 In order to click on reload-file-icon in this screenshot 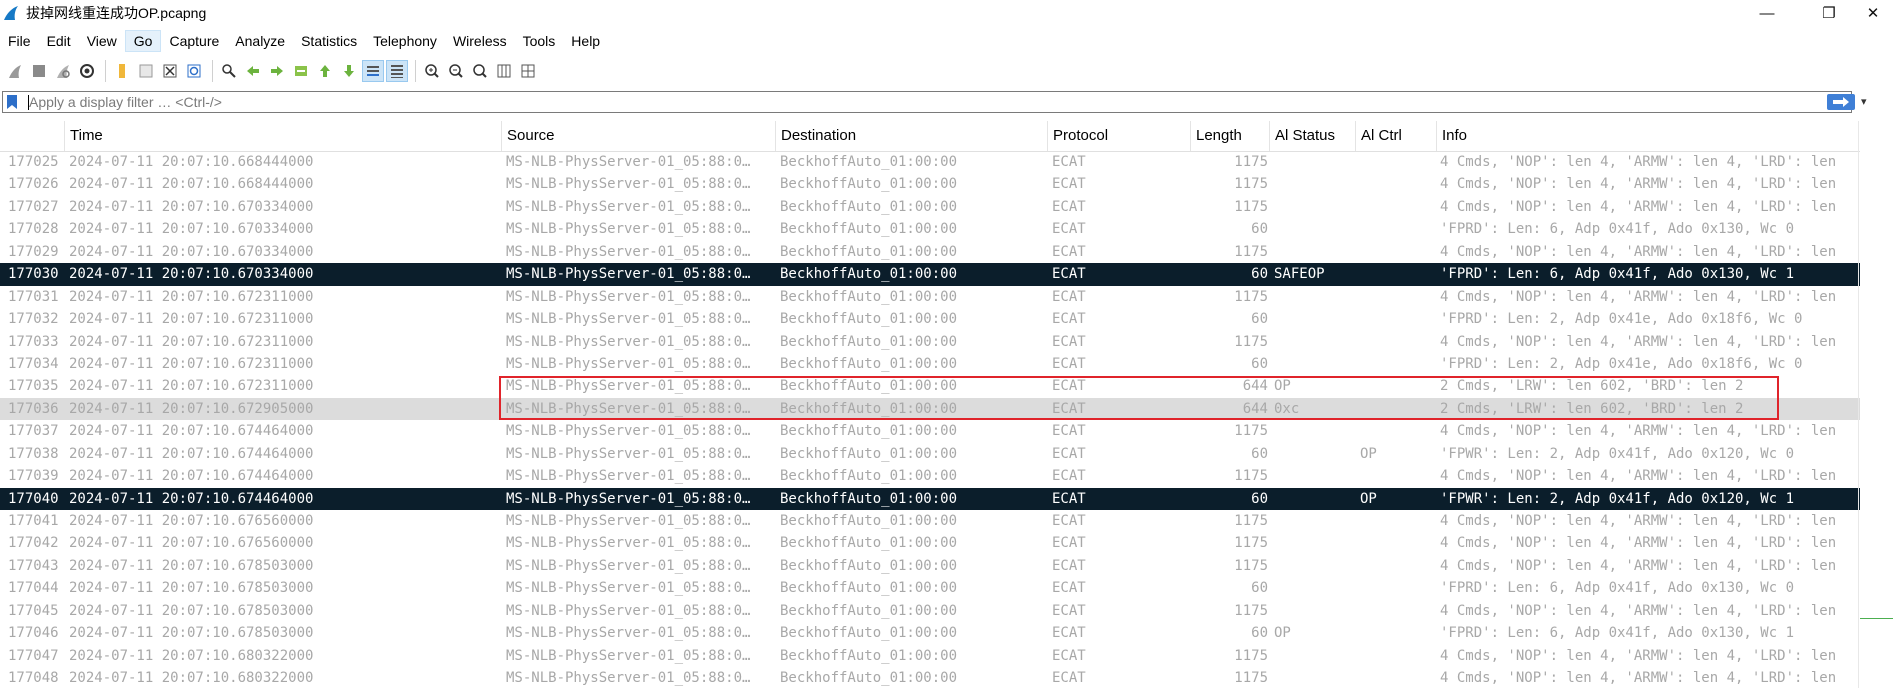, I will do `click(194, 71)`.